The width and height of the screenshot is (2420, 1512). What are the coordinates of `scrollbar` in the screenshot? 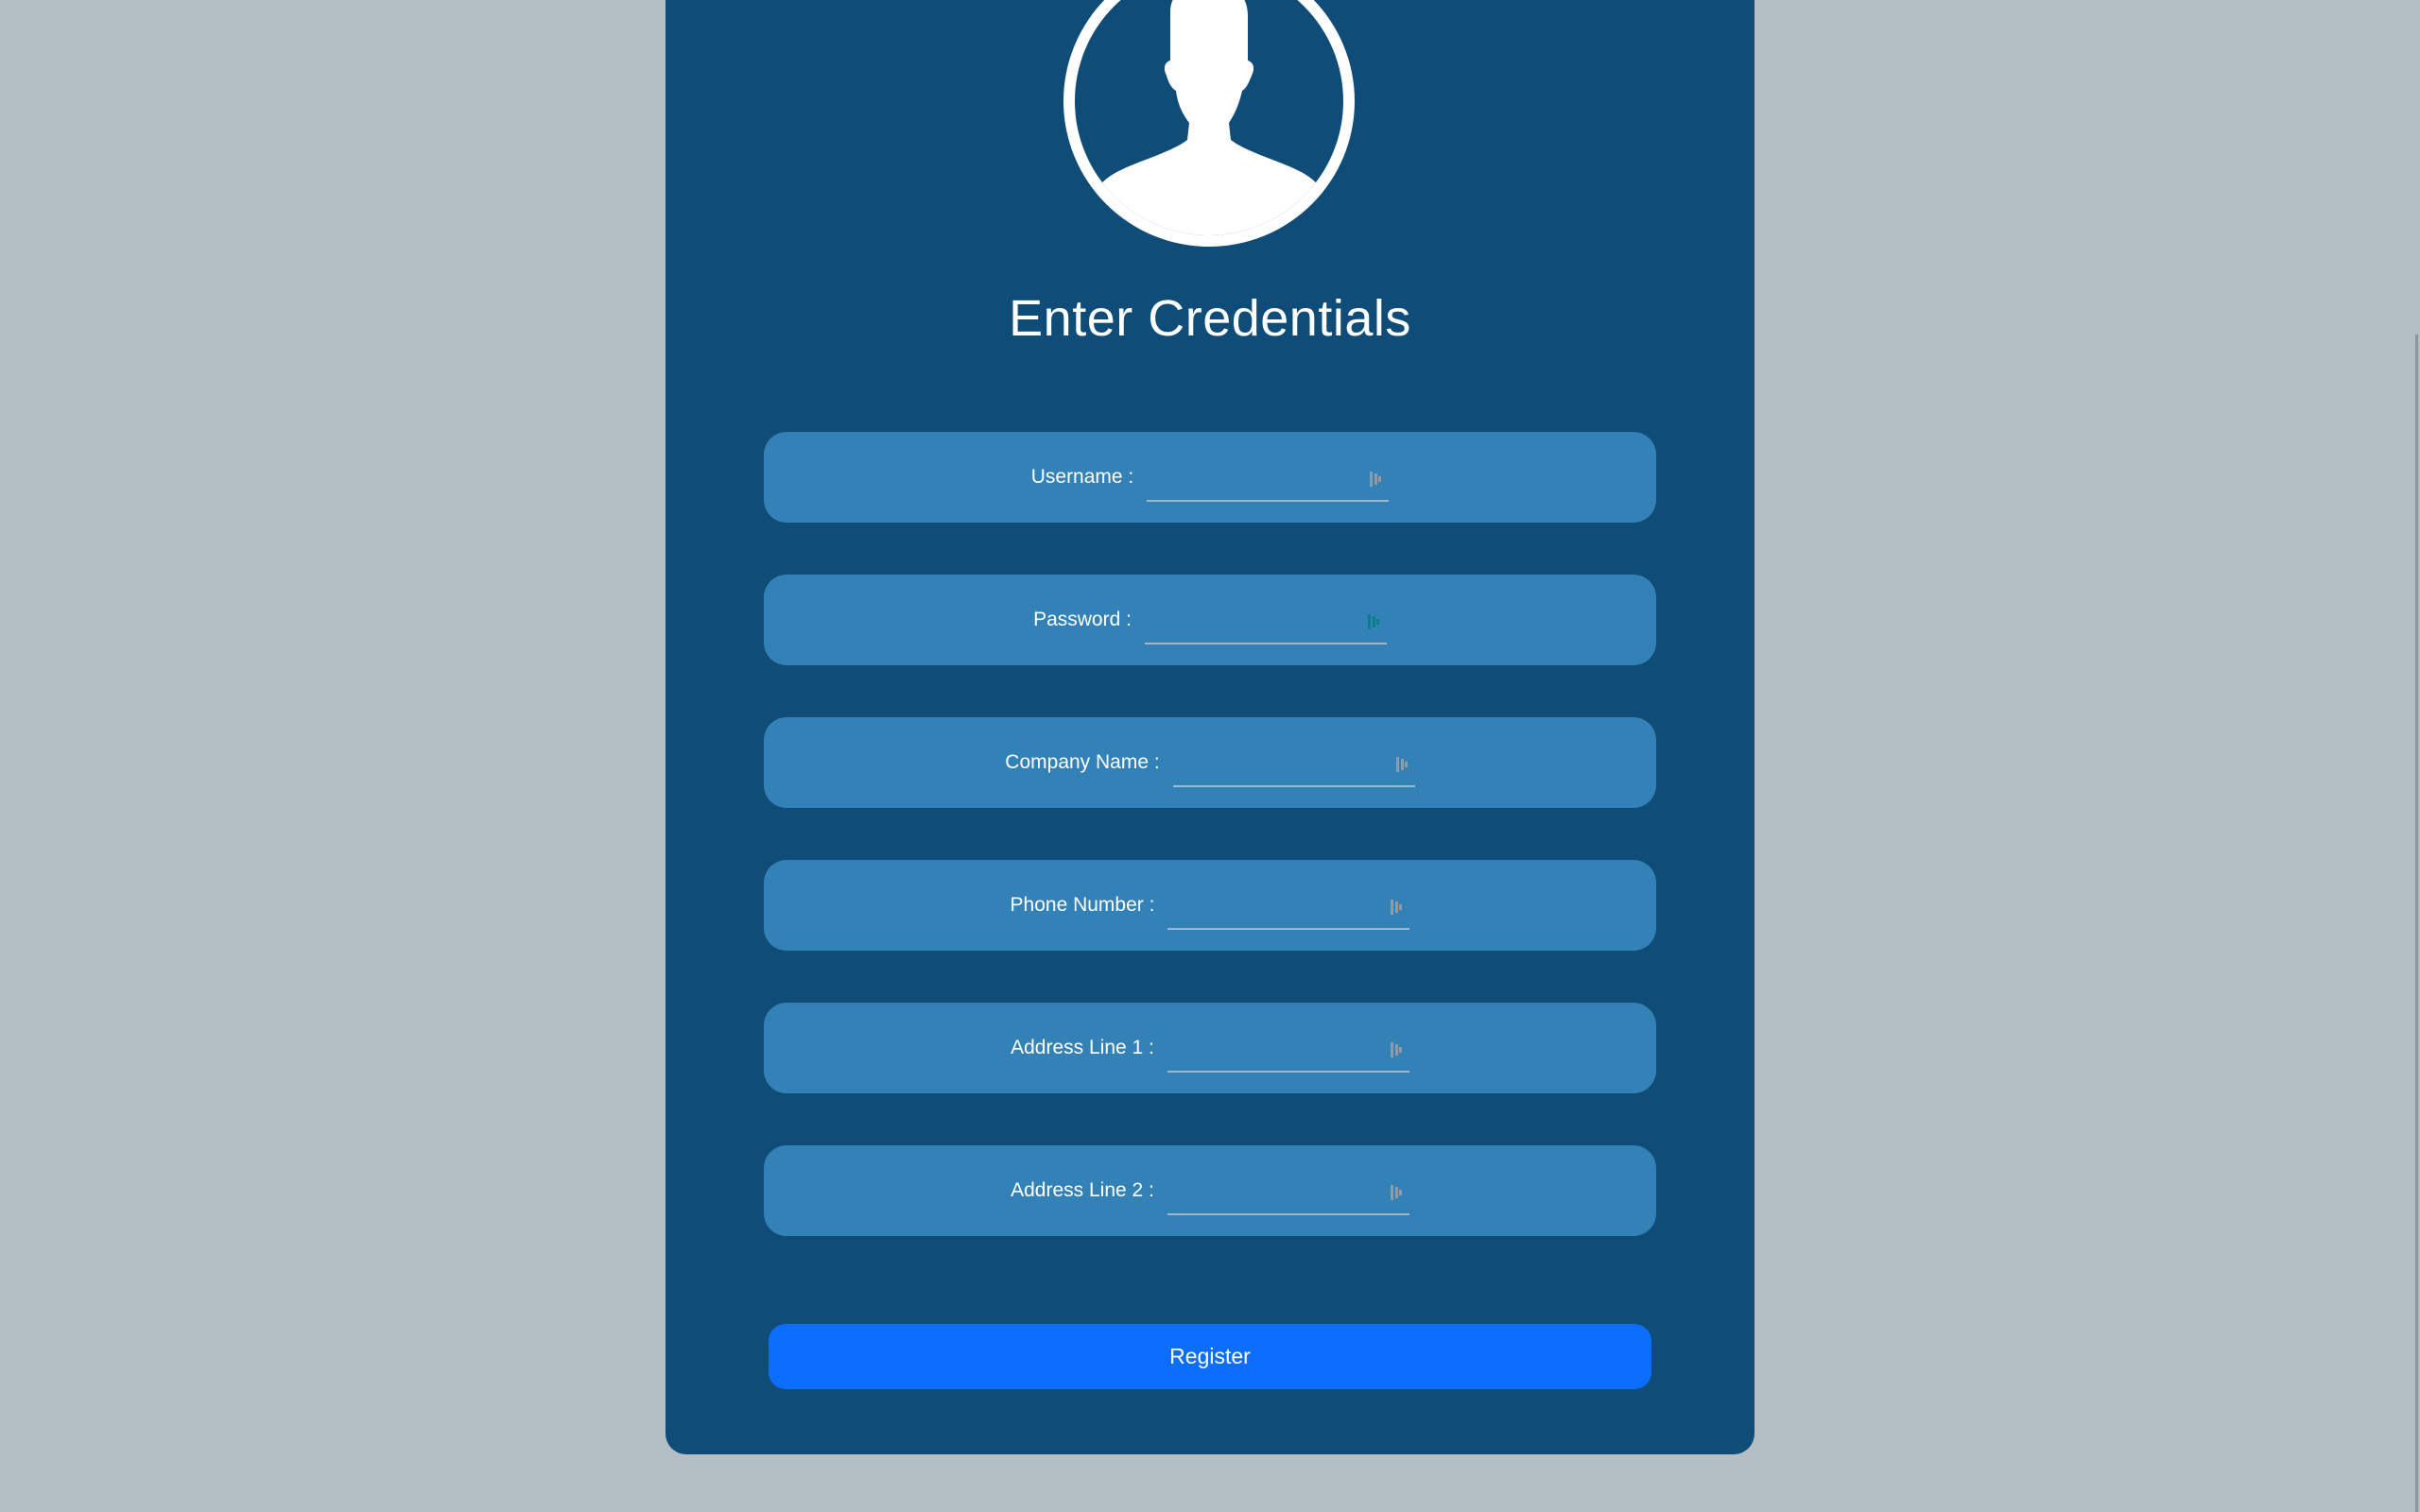 It's located at (2416, 756).